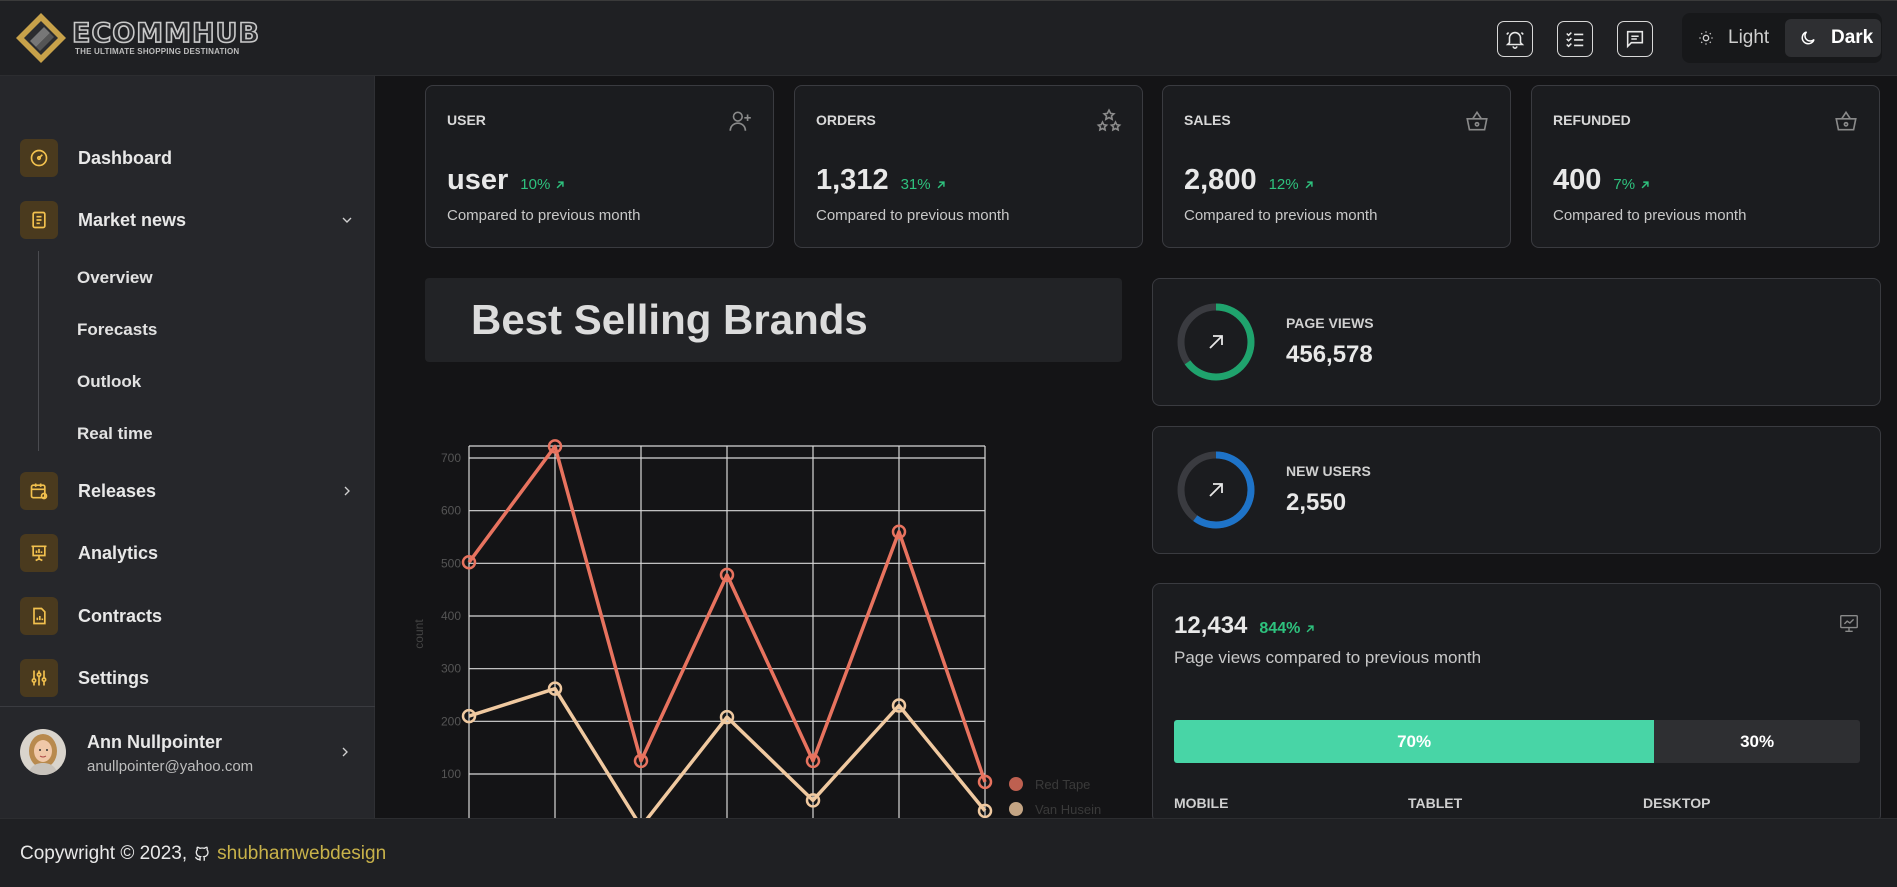  I want to click on notifications-button, so click(1515, 39).